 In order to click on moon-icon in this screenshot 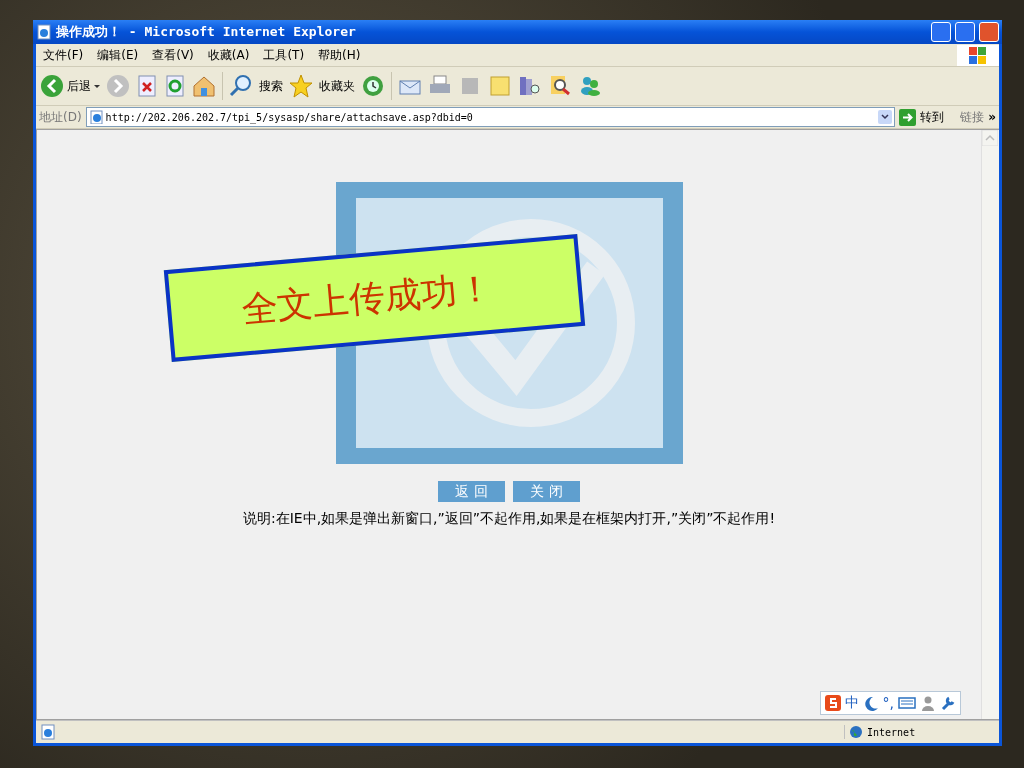, I will do `click(870, 703)`.